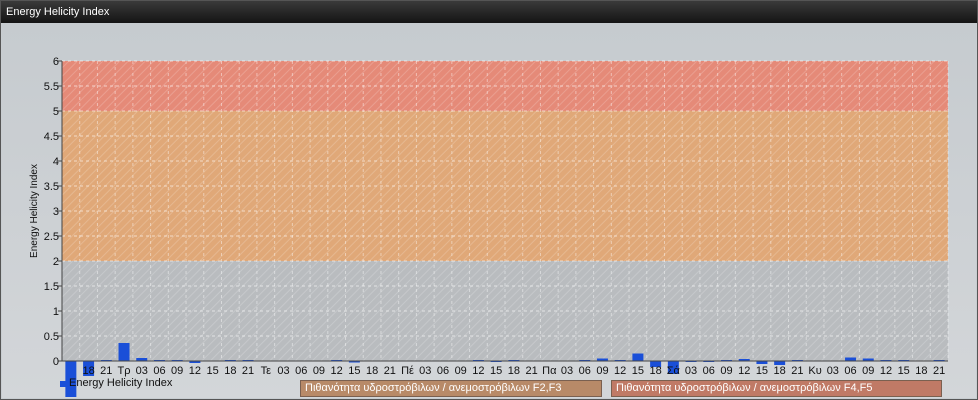  What do you see at coordinates (34, 211) in the screenshot?
I see `y-axis-label: Energy Helicity Index` at bounding box center [34, 211].